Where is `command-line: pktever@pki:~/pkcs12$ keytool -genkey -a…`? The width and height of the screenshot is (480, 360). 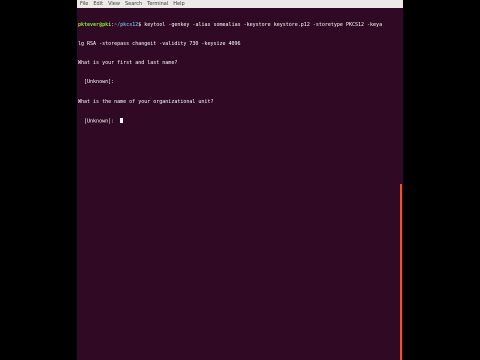 command-line: pktever@pki:~/pkcs12$ keytool -genkey -a… is located at coordinates (238, 25).